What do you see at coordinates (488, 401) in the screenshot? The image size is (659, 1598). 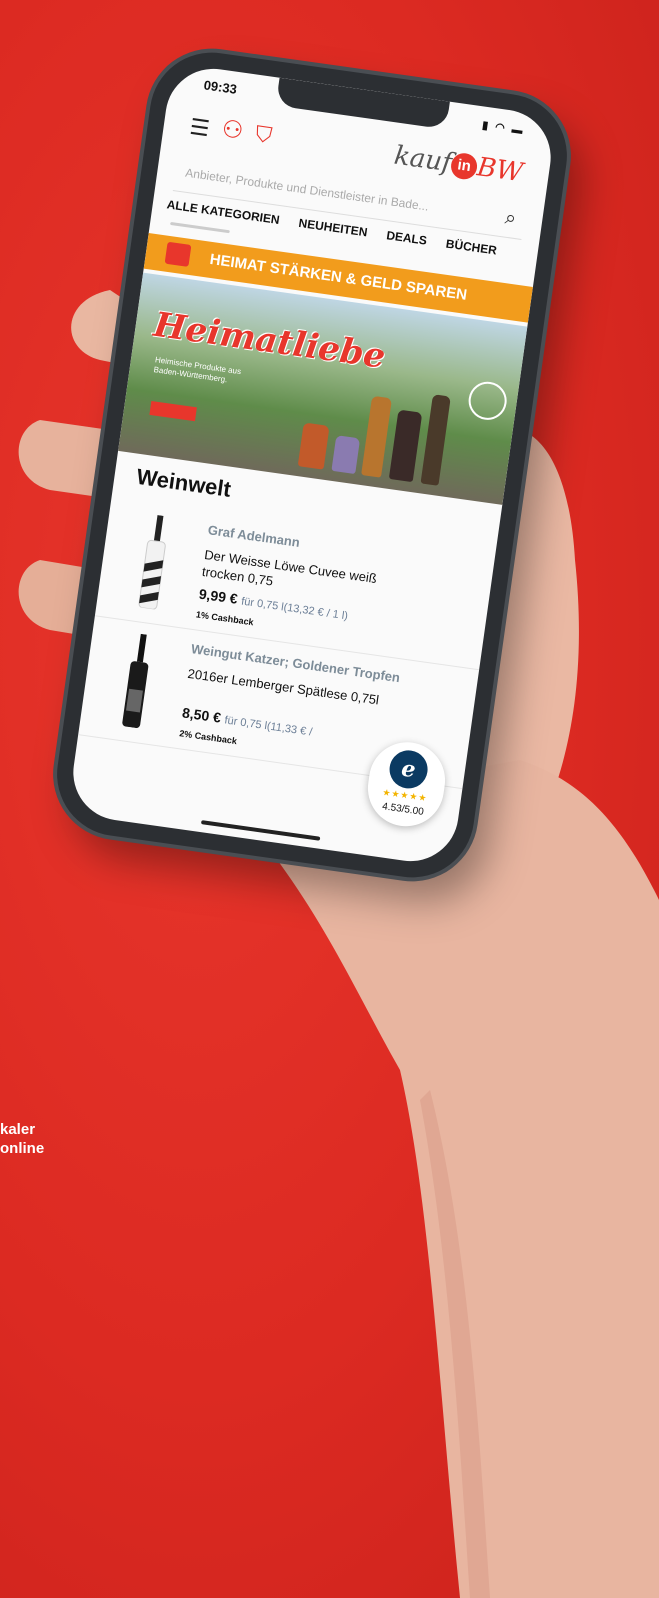 I see `baden-wuerttemberg-seal-icon` at bounding box center [488, 401].